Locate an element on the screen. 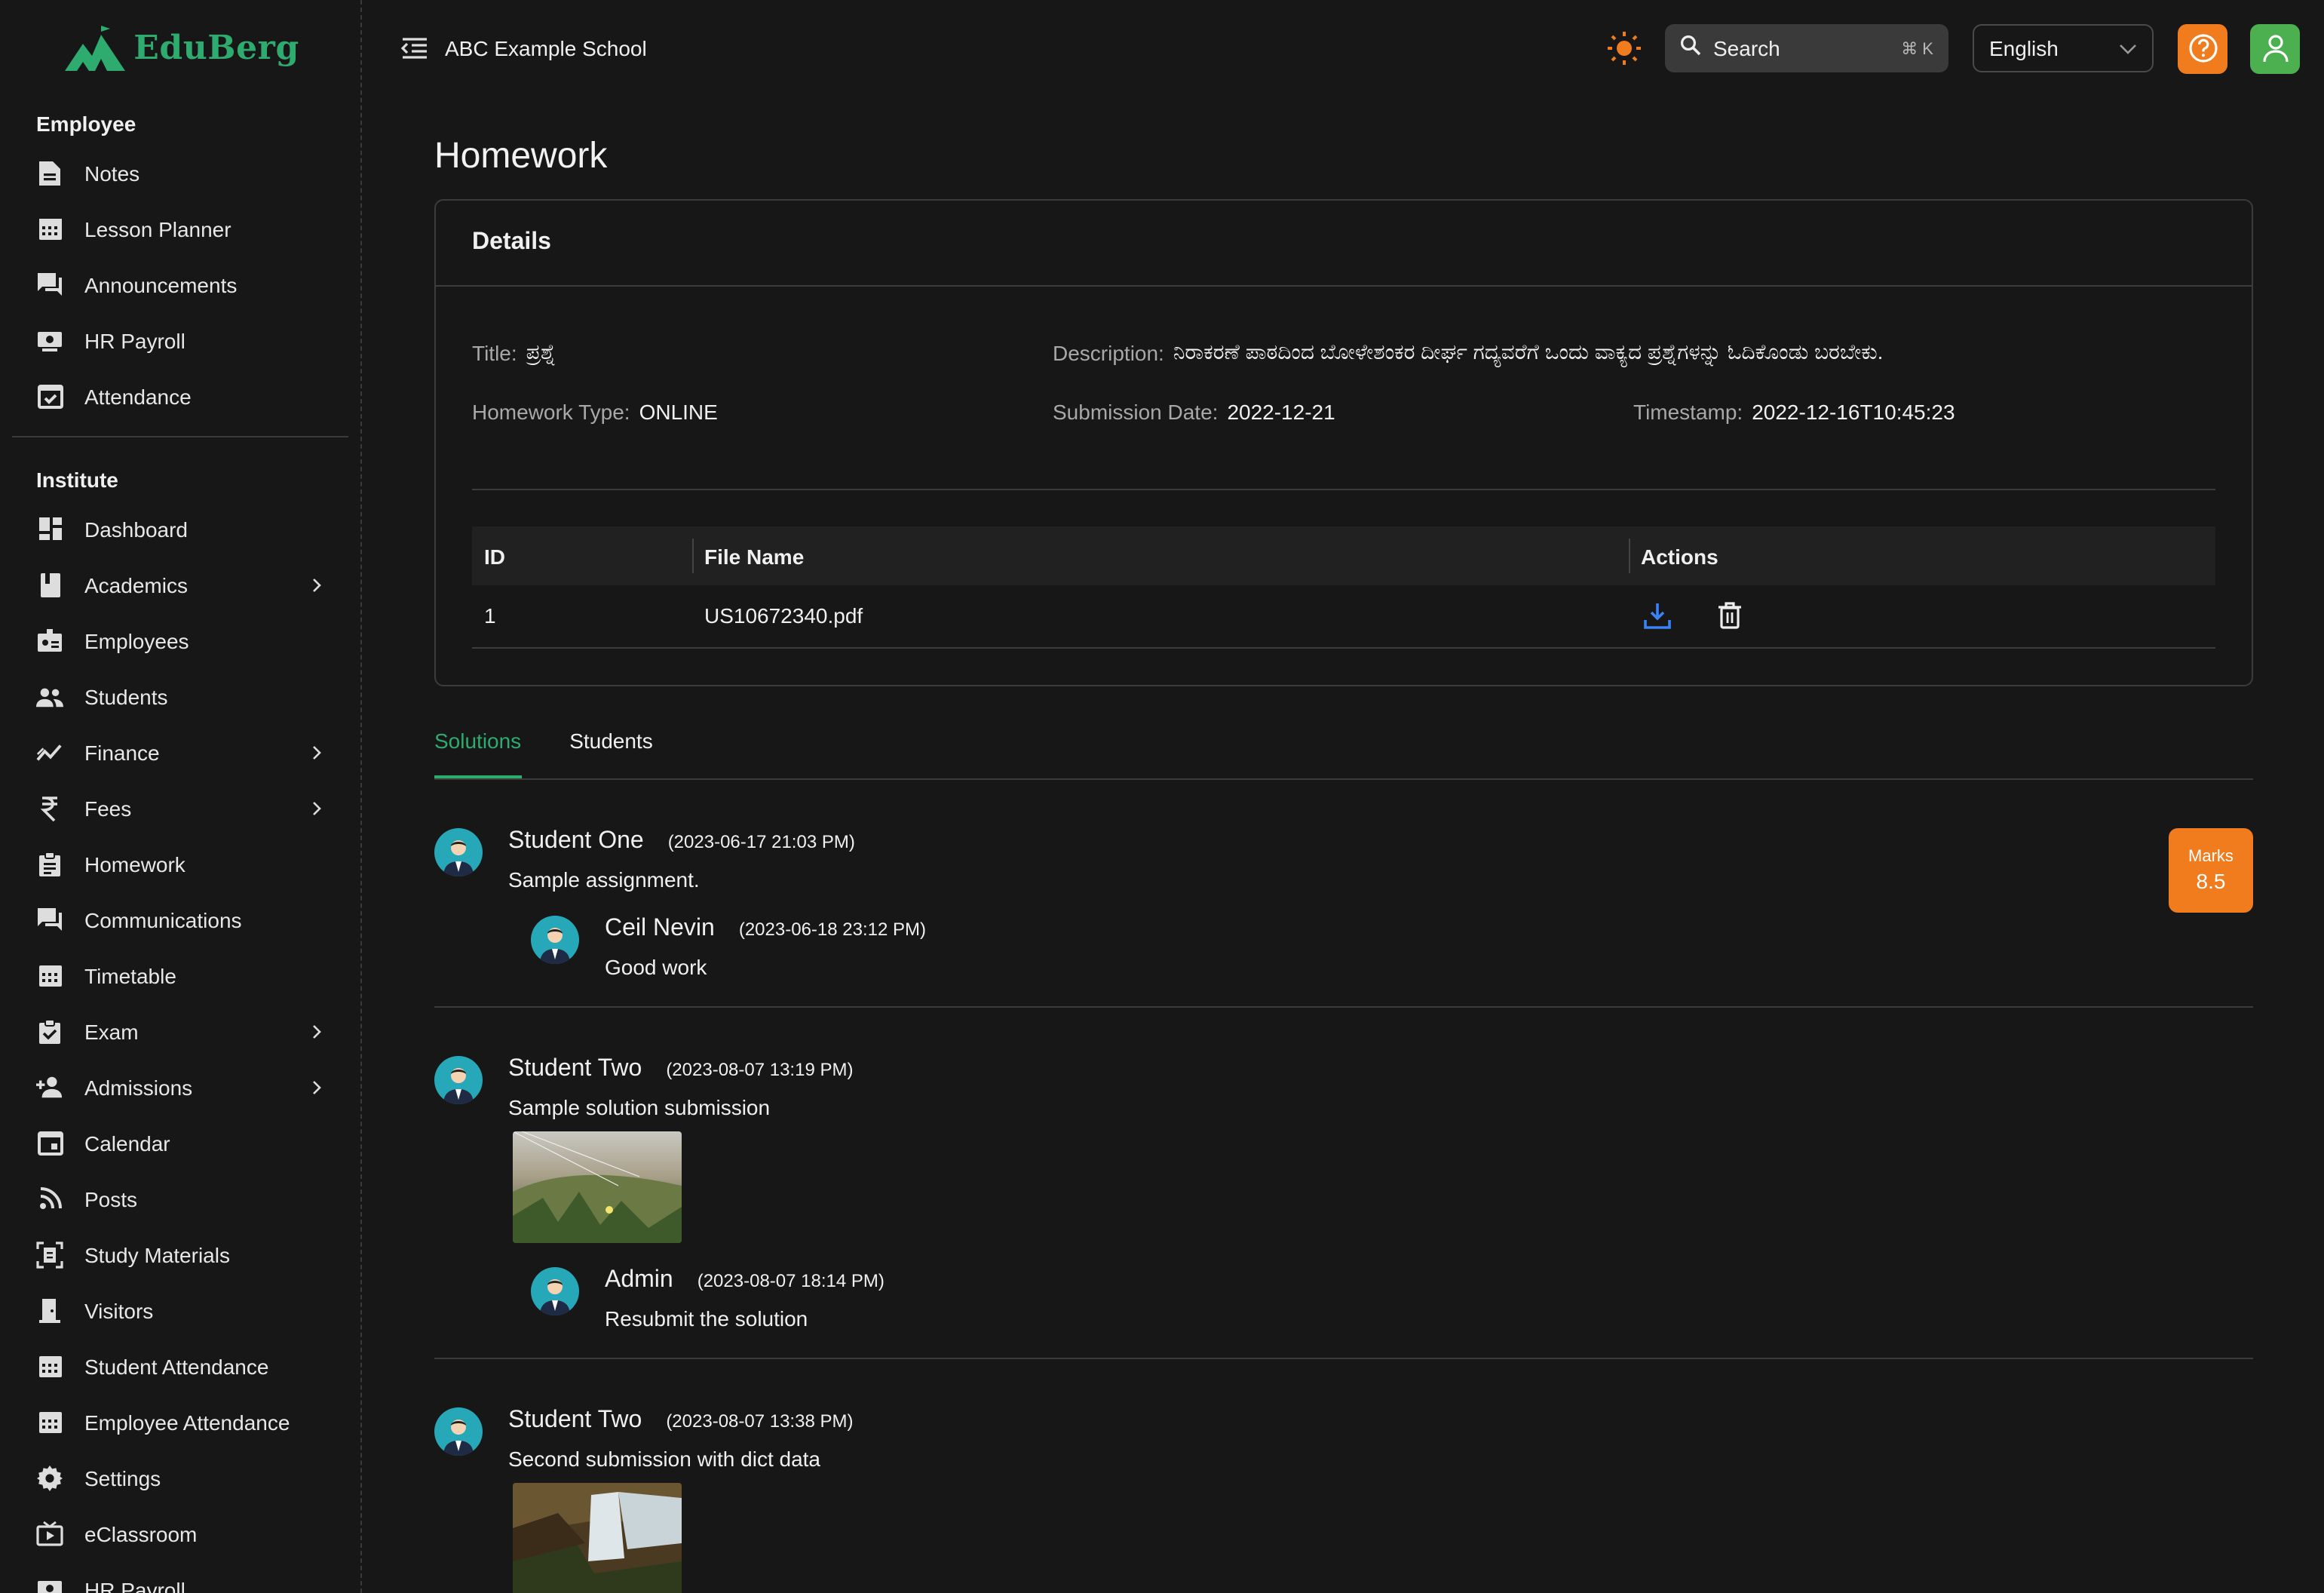  column-header-file-name: File Name is located at coordinates (1161, 555).